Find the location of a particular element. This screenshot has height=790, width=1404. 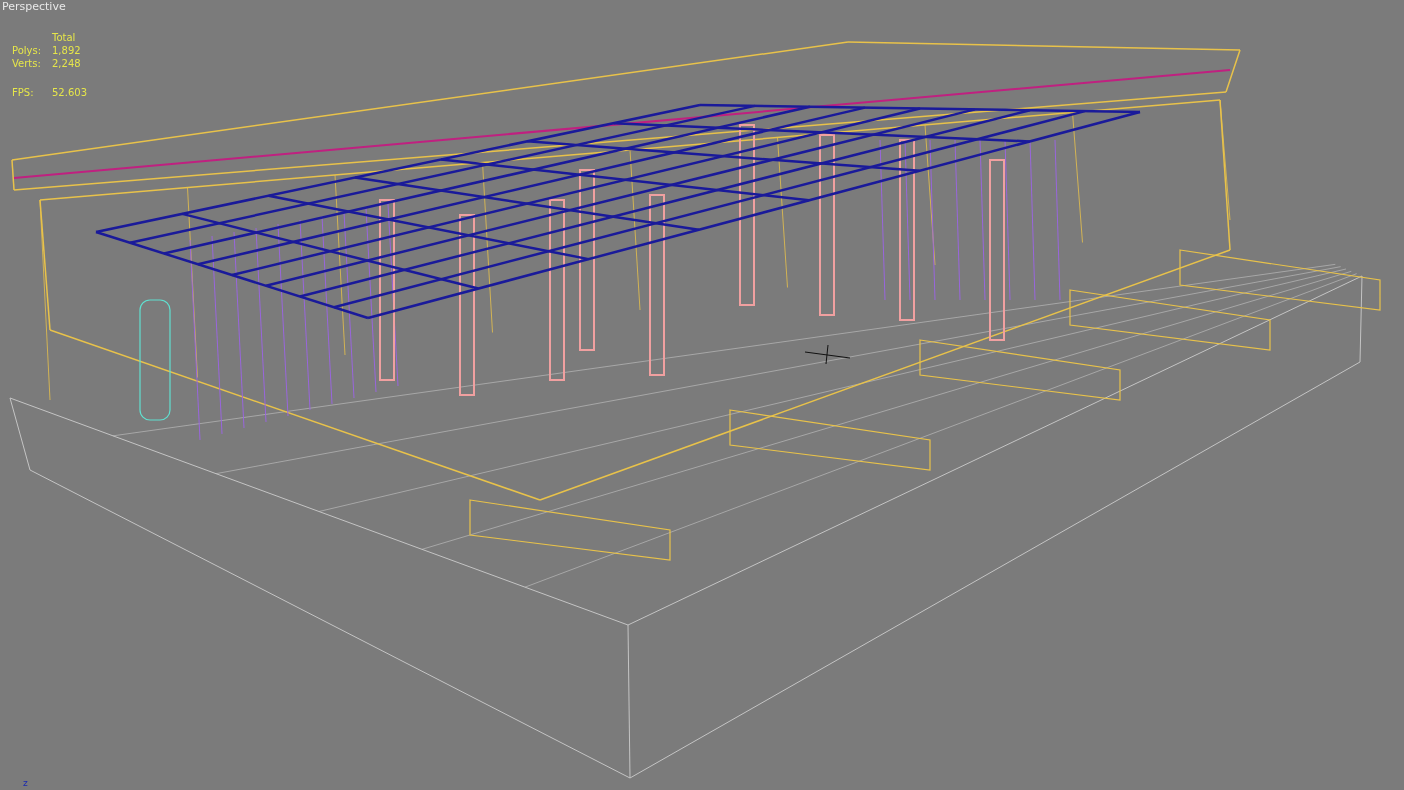

stats-header: Total is located at coordinates (64, 37).